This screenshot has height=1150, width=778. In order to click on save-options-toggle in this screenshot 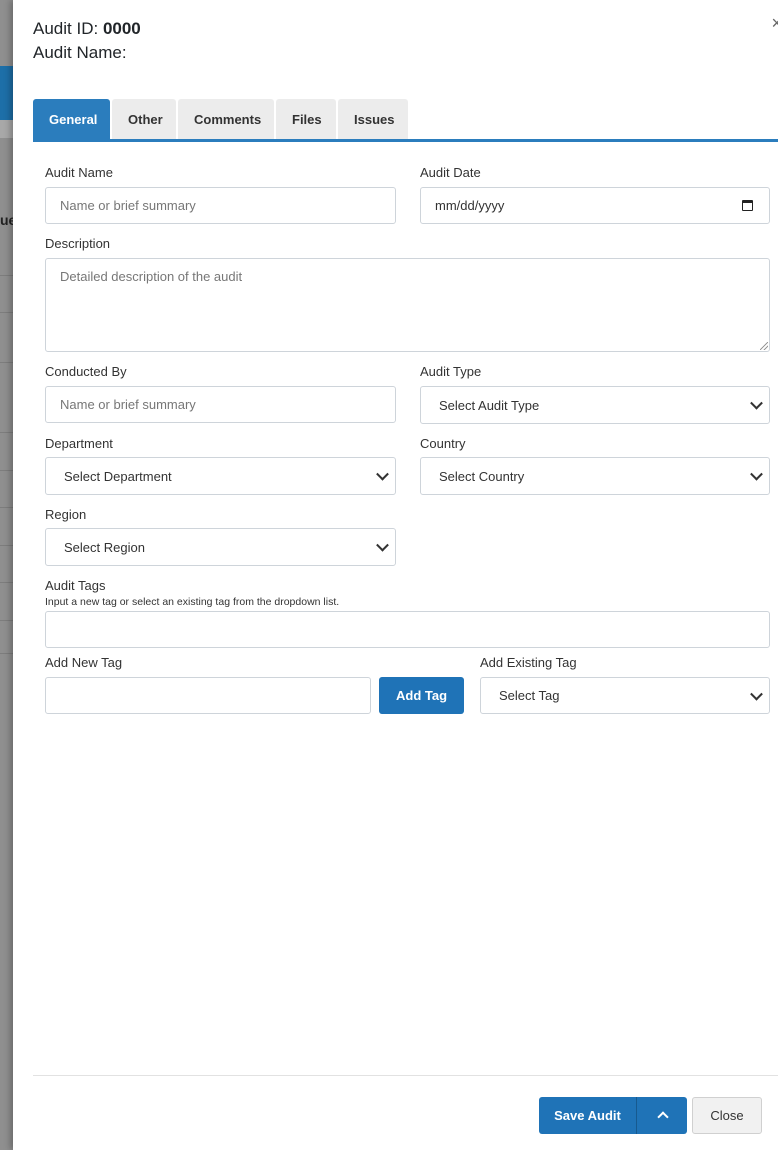, I will do `click(662, 1115)`.